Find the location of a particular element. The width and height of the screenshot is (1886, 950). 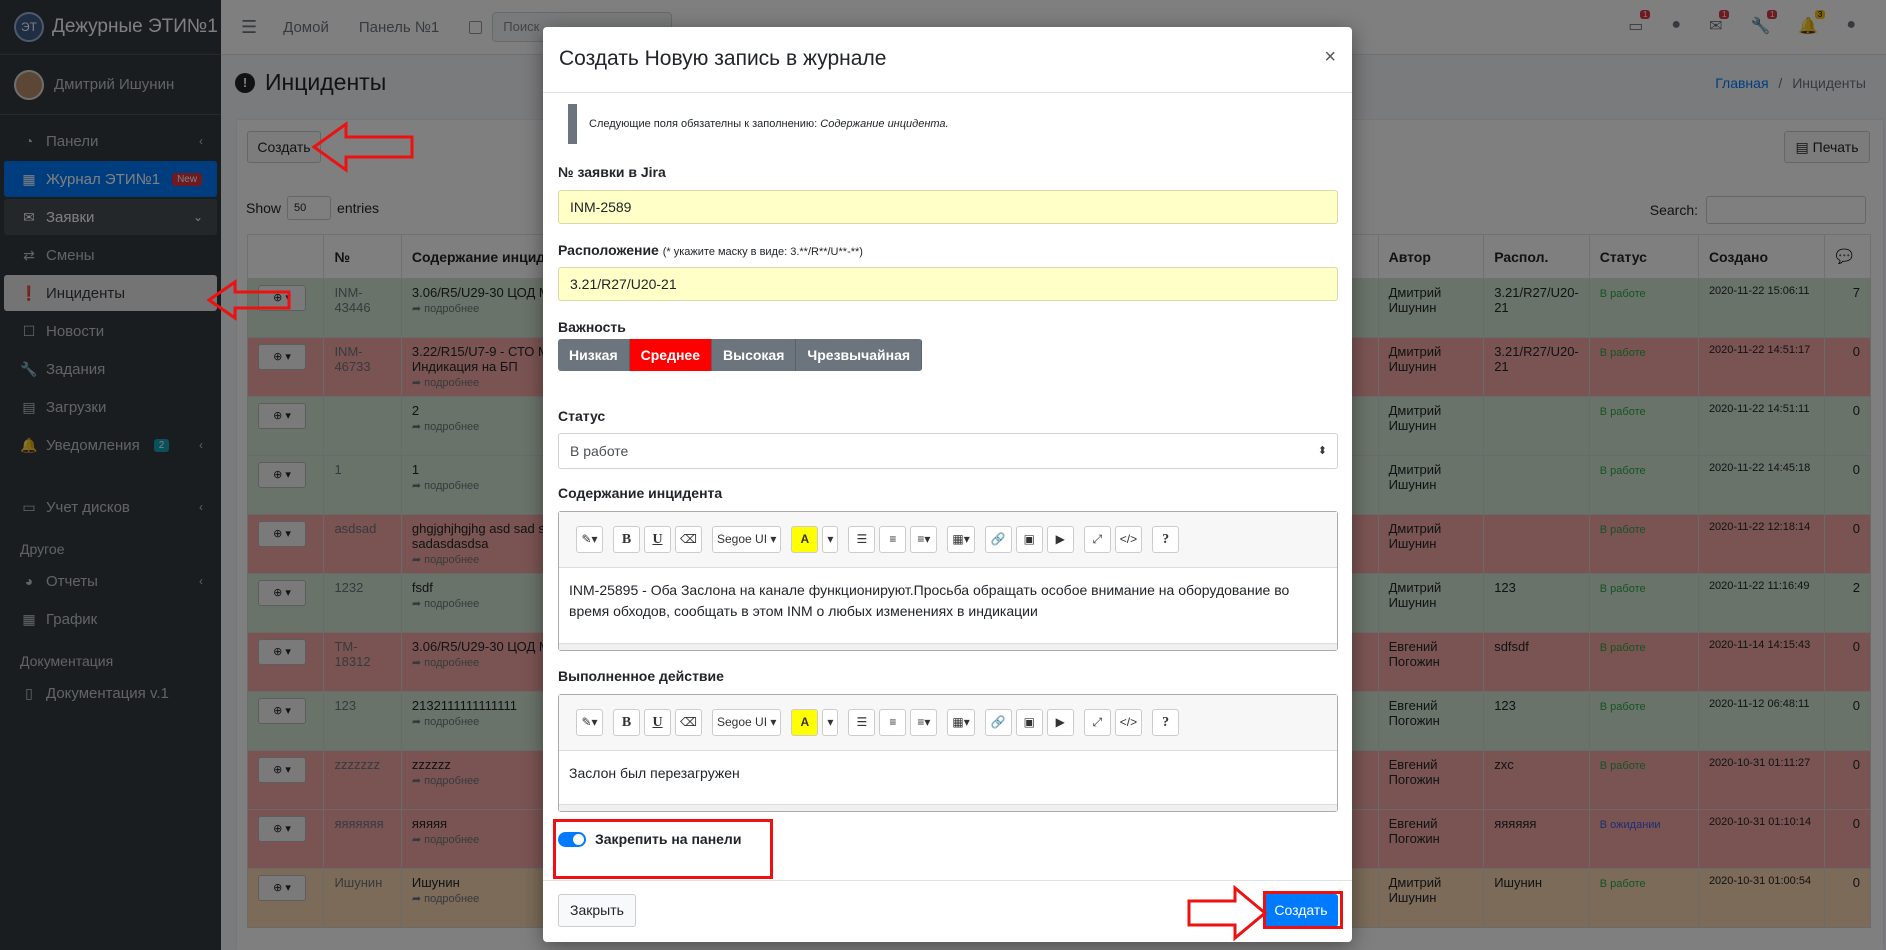

close-icon: × is located at coordinates (1330, 59).